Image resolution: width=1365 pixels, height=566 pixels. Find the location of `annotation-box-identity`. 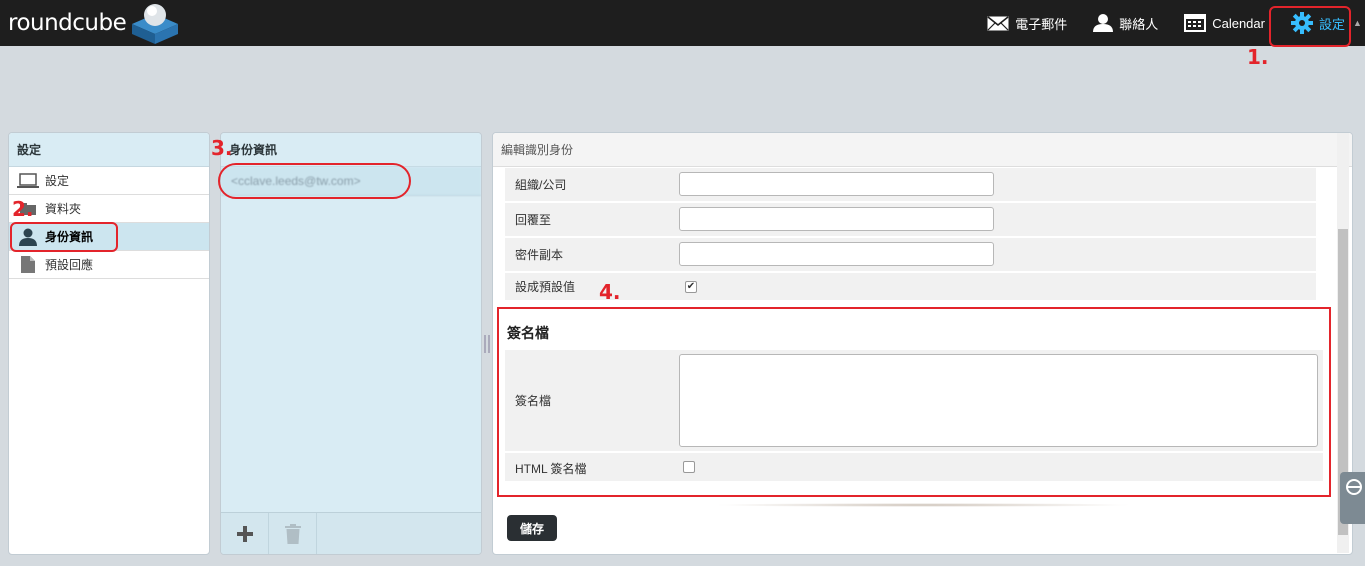

annotation-box-identity is located at coordinates (314, 181).